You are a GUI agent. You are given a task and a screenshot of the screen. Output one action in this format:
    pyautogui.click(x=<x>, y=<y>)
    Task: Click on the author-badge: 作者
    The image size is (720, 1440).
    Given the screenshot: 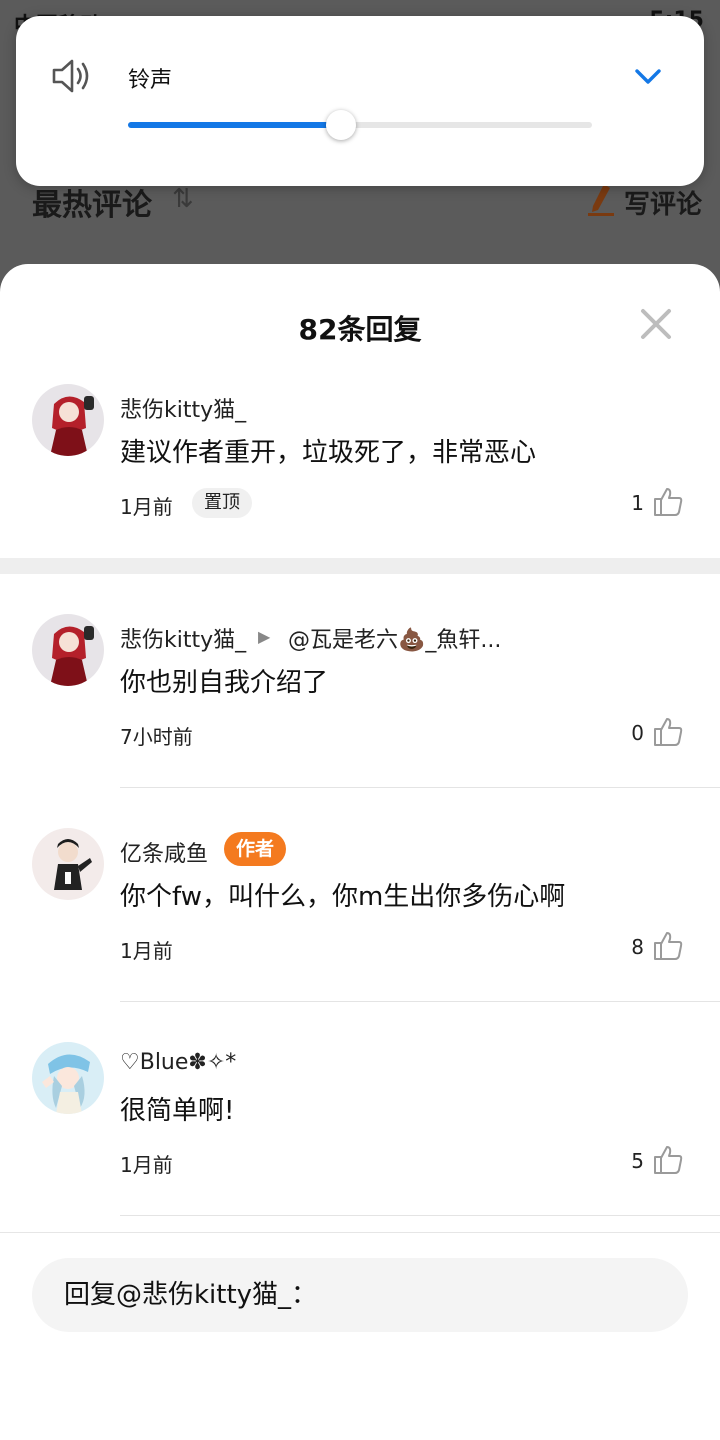 What is the action you would take?
    pyautogui.click(x=255, y=849)
    